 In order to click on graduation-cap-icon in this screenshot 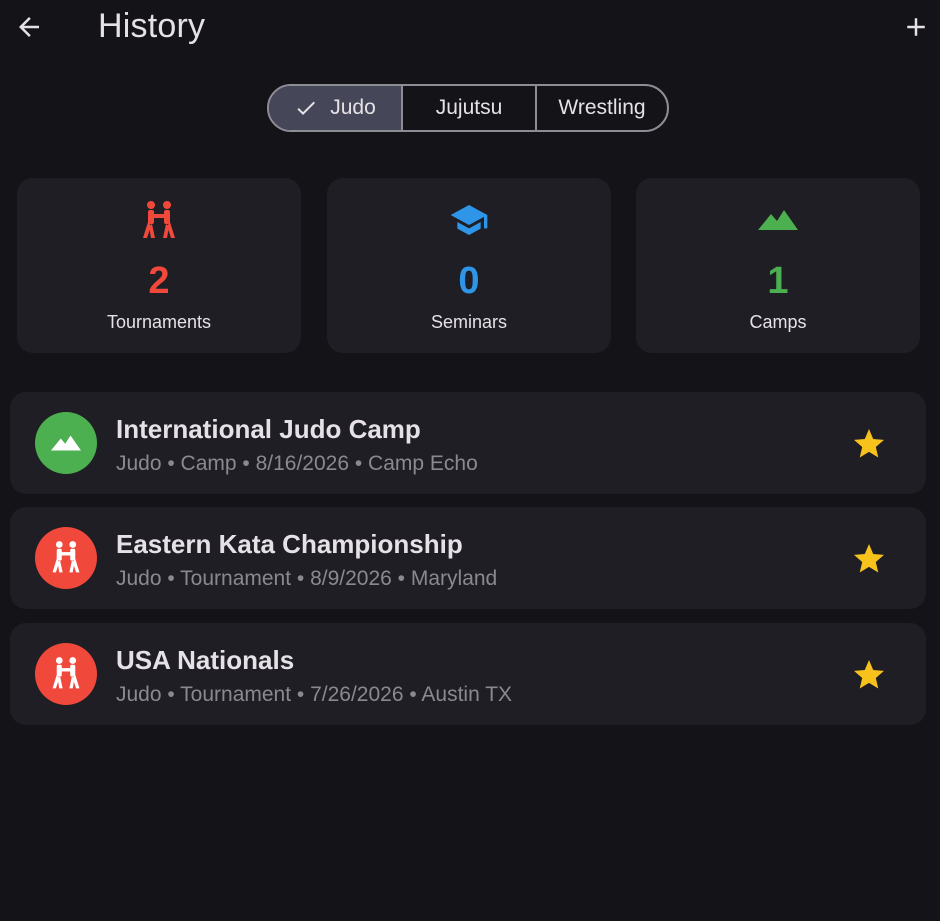, I will do `click(469, 220)`.